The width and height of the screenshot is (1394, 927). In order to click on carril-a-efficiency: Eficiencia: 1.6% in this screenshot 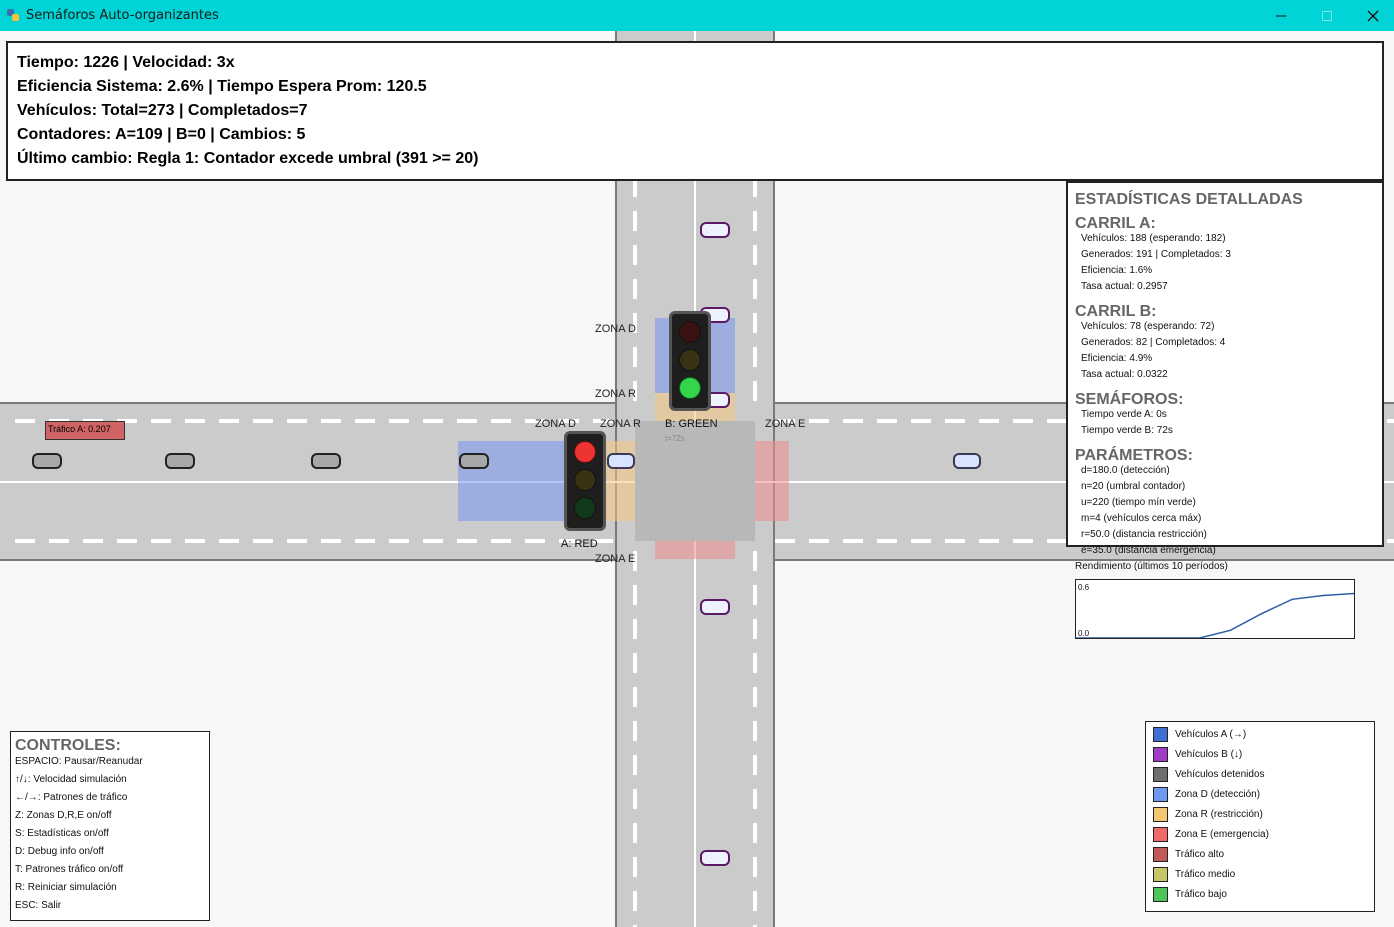, I will do `click(1117, 270)`.